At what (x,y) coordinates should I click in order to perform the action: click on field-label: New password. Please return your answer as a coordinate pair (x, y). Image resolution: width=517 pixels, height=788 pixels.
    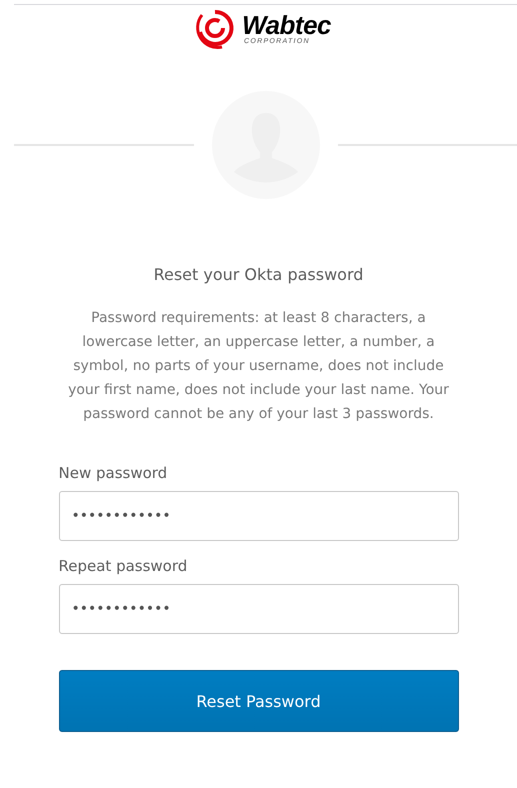
    Looking at the image, I should click on (113, 473).